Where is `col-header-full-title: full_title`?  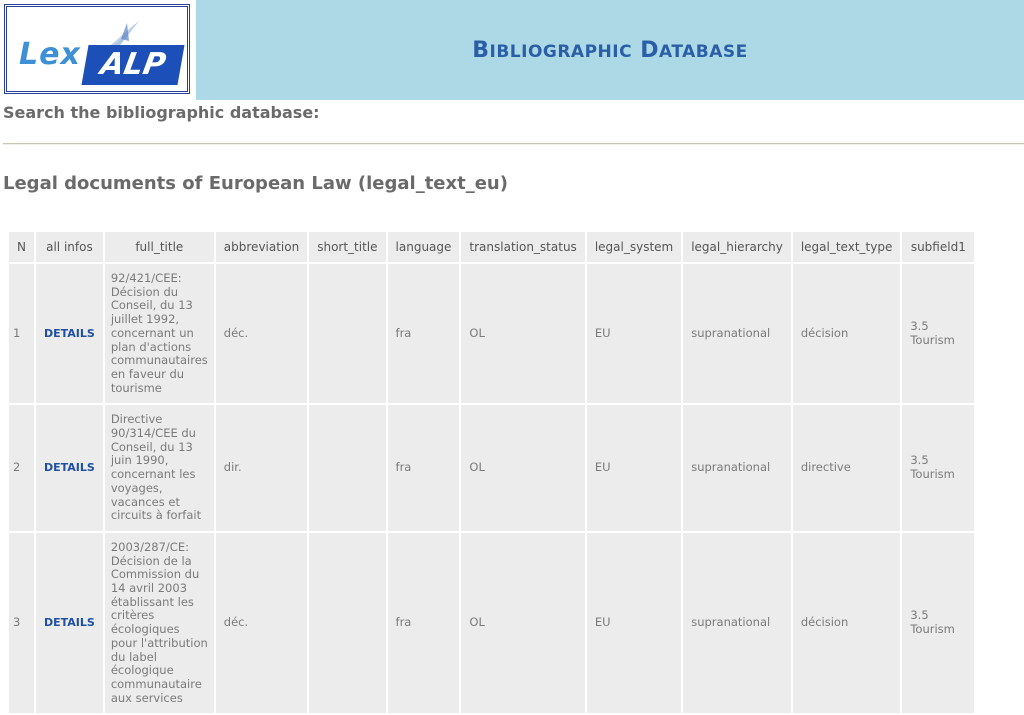 col-header-full-title: full_title is located at coordinates (159, 247).